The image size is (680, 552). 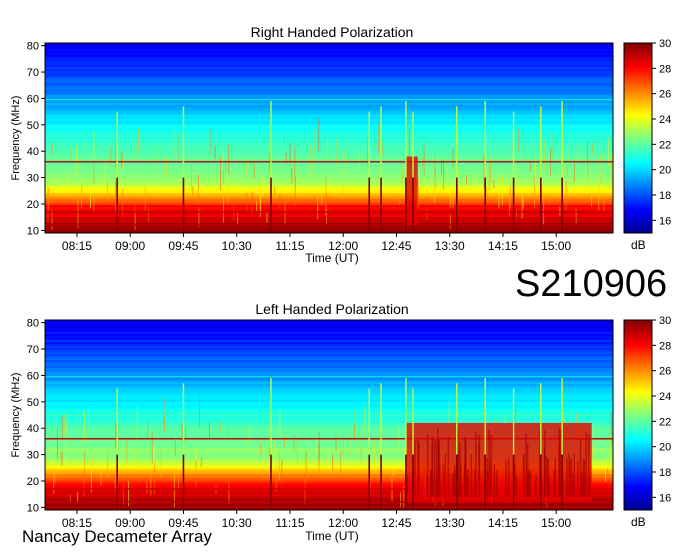 I want to click on instrument-label: Nancay Decameter Array, so click(x=117, y=536).